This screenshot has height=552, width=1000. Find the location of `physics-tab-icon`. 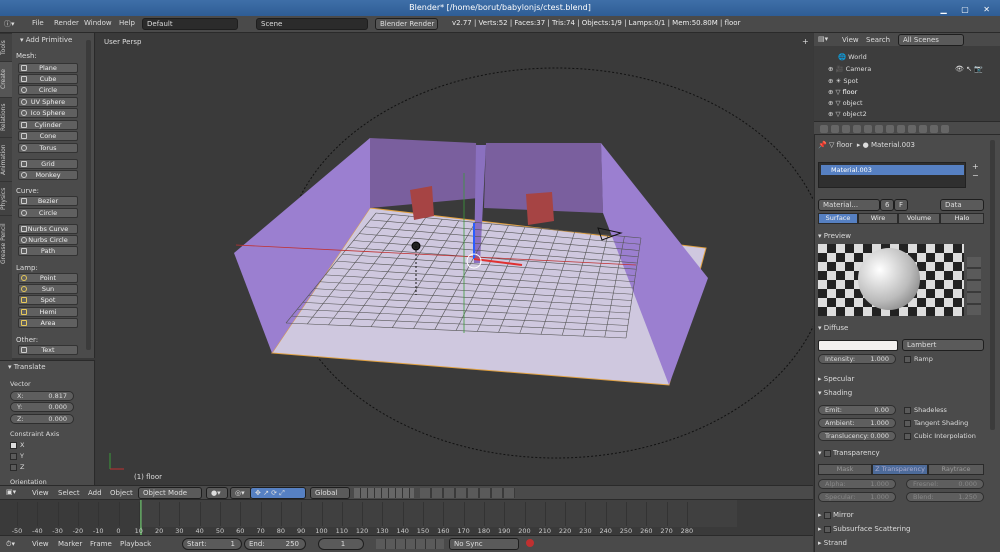

physics-tab-icon is located at coordinates (945, 129).